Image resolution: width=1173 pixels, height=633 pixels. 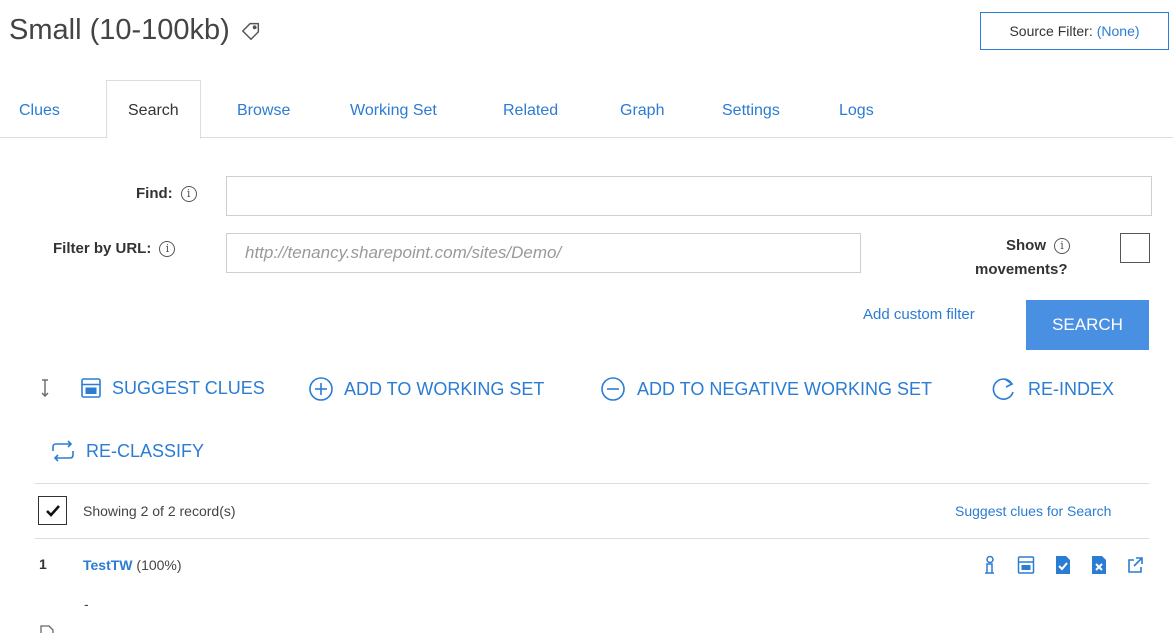 I want to click on source-filter-button: Source Filter: (None), so click(x=1074, y=31).